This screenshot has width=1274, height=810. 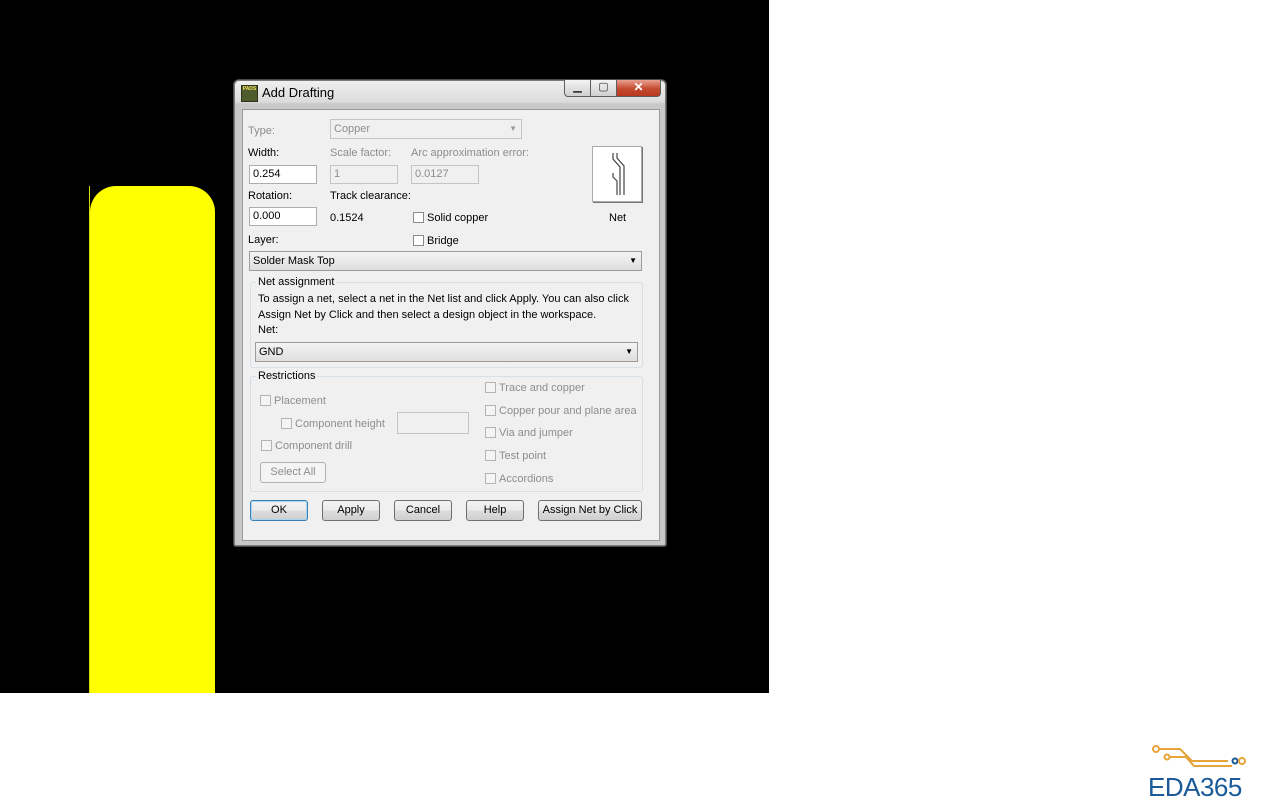 I want to click on dialog-titlebar: PADS Add Drafting ▁ ▢ ✕, so click(x=450, y=93).